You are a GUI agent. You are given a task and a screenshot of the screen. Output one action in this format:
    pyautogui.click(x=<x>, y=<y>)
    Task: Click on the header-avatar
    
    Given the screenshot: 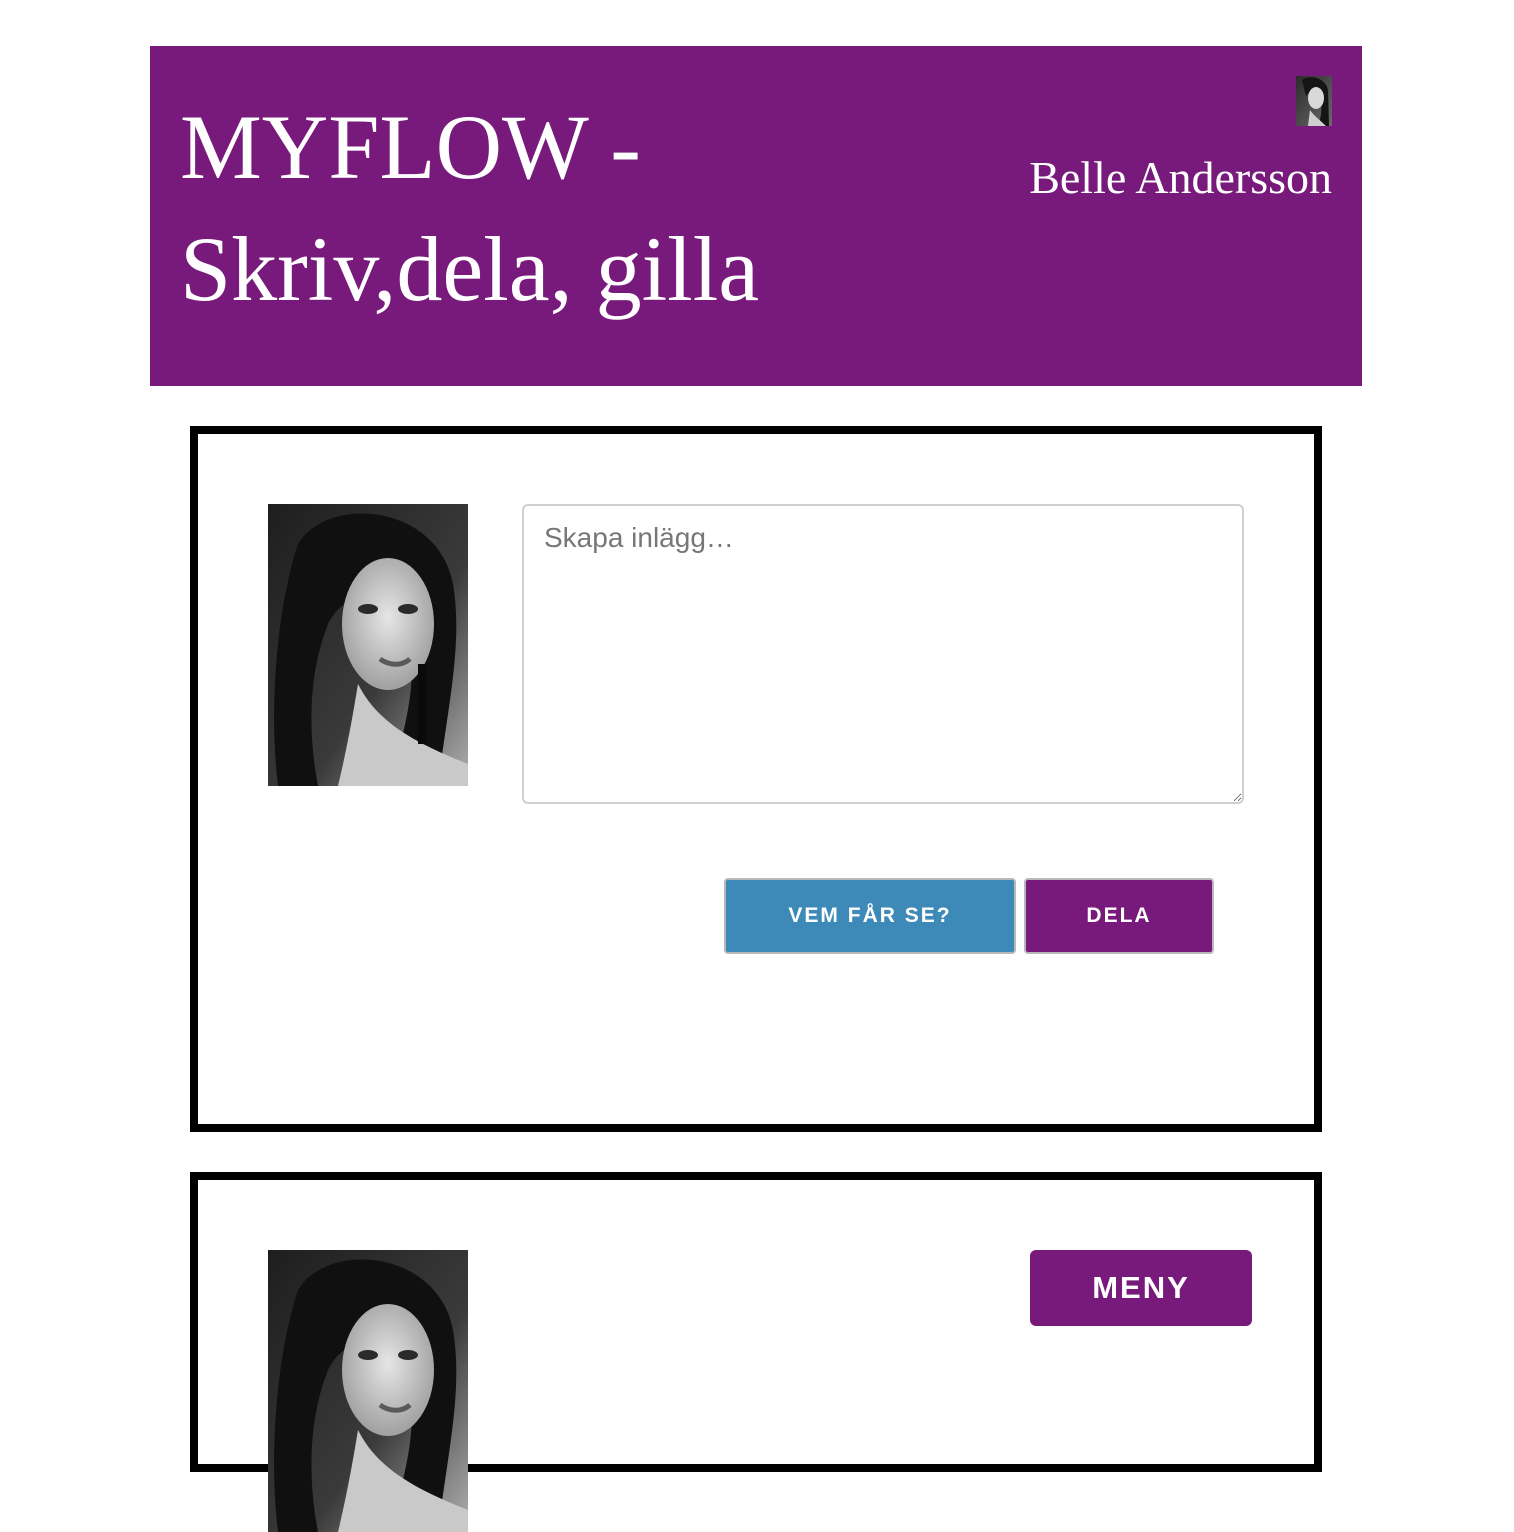 What is the action you would take?
    pyautogui.click(x=1314, y=101)
    